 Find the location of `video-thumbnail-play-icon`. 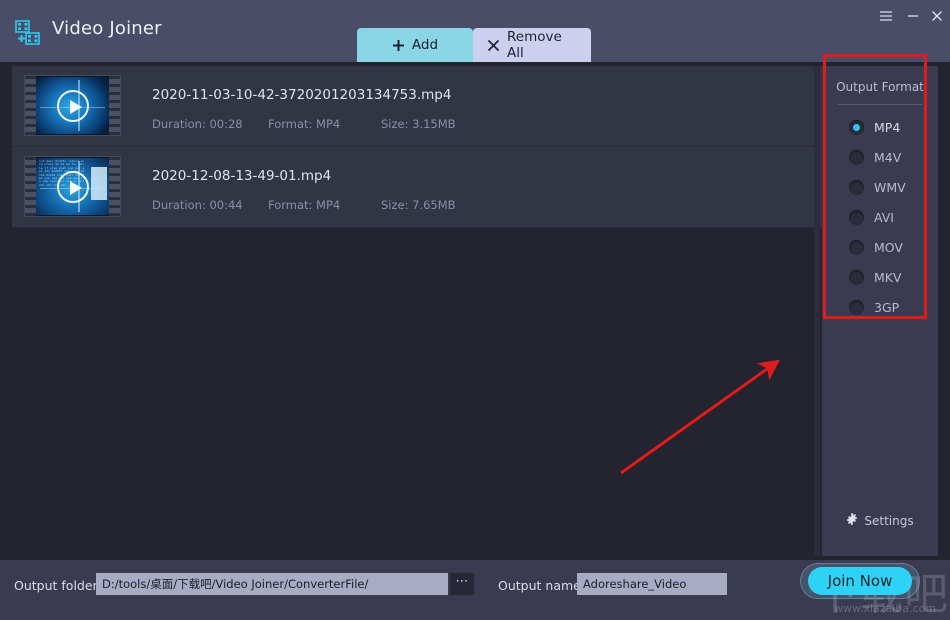

video-thumbnail-play-icon is located at coordinates (72, 105).